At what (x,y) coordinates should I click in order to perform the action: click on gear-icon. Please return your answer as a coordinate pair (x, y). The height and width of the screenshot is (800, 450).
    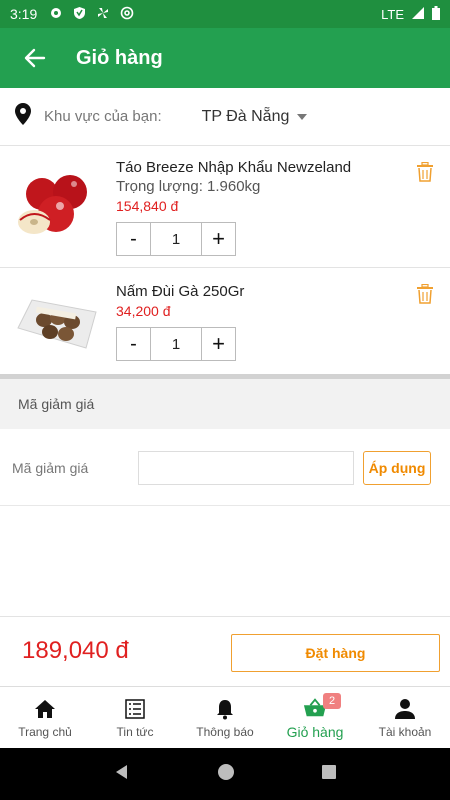
    Looking at the image, I should click on (56, 14).